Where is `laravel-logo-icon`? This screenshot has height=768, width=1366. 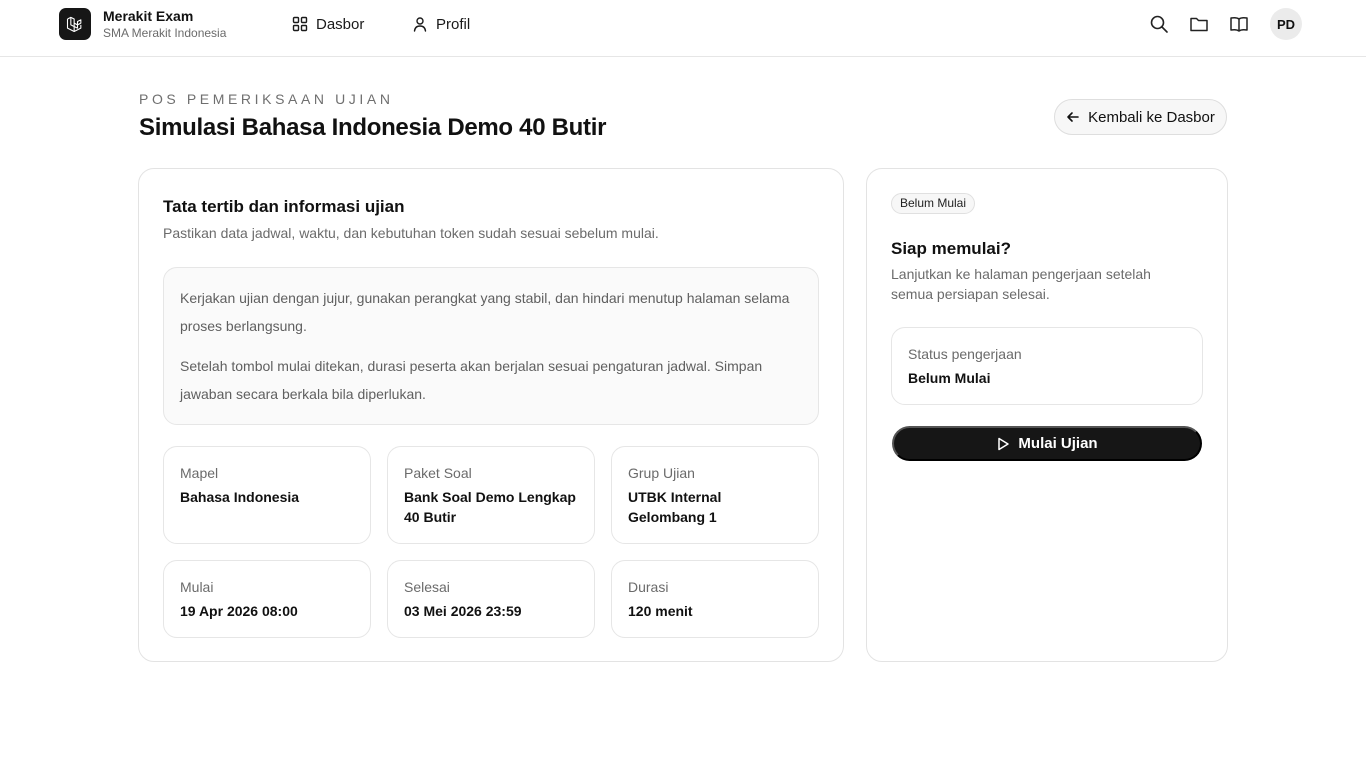
laravel-logo-icon is located at coordinates (75, 24).